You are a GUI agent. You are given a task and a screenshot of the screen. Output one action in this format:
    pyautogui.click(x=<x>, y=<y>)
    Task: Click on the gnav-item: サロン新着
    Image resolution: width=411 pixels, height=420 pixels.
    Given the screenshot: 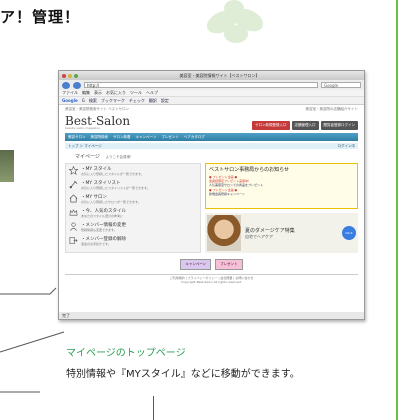 What is the action you would take?
    pyautogui.click(x=122, y=137)
    